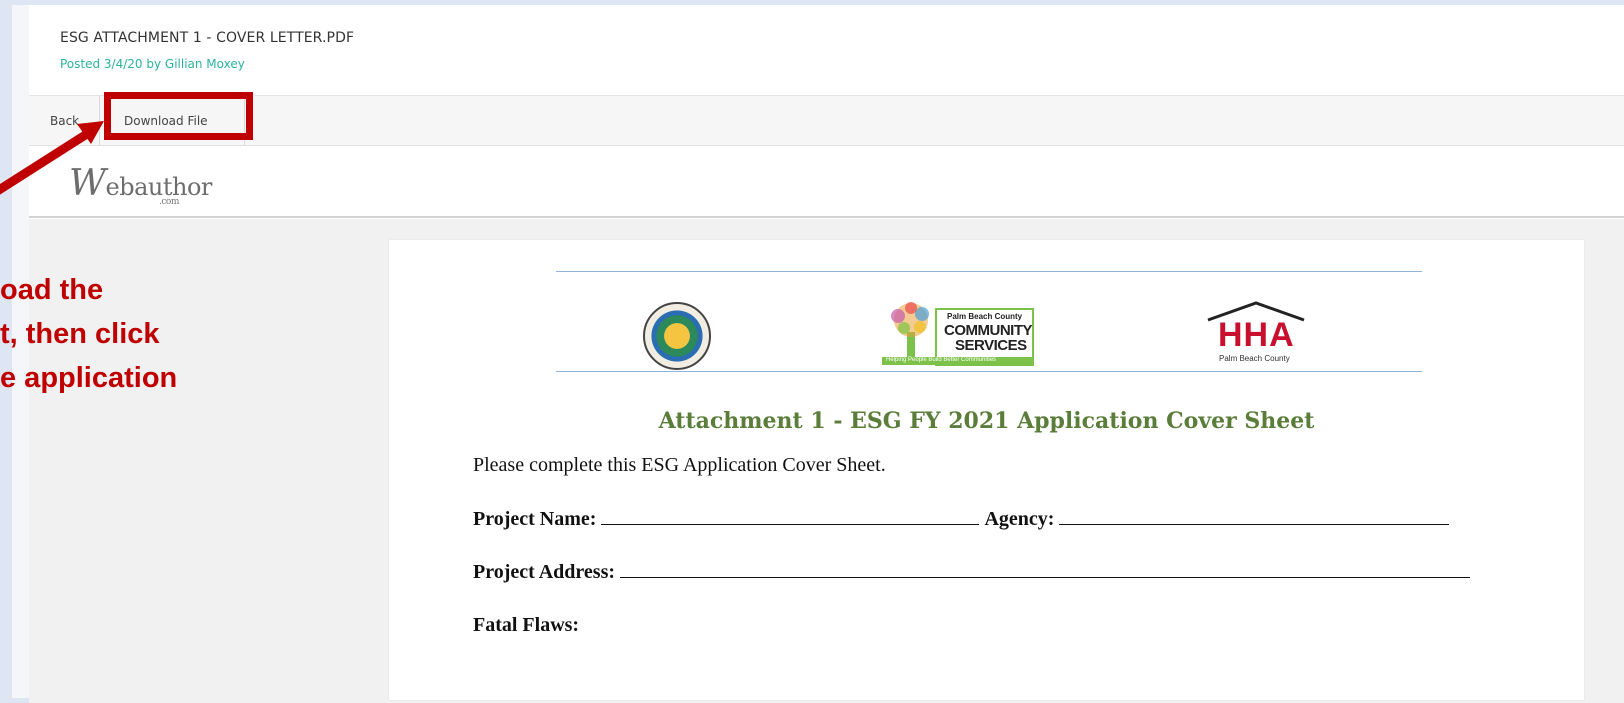 This screenshot has width=1624, height=703. I want to click on annotation-line: e application, so click(89, 378).